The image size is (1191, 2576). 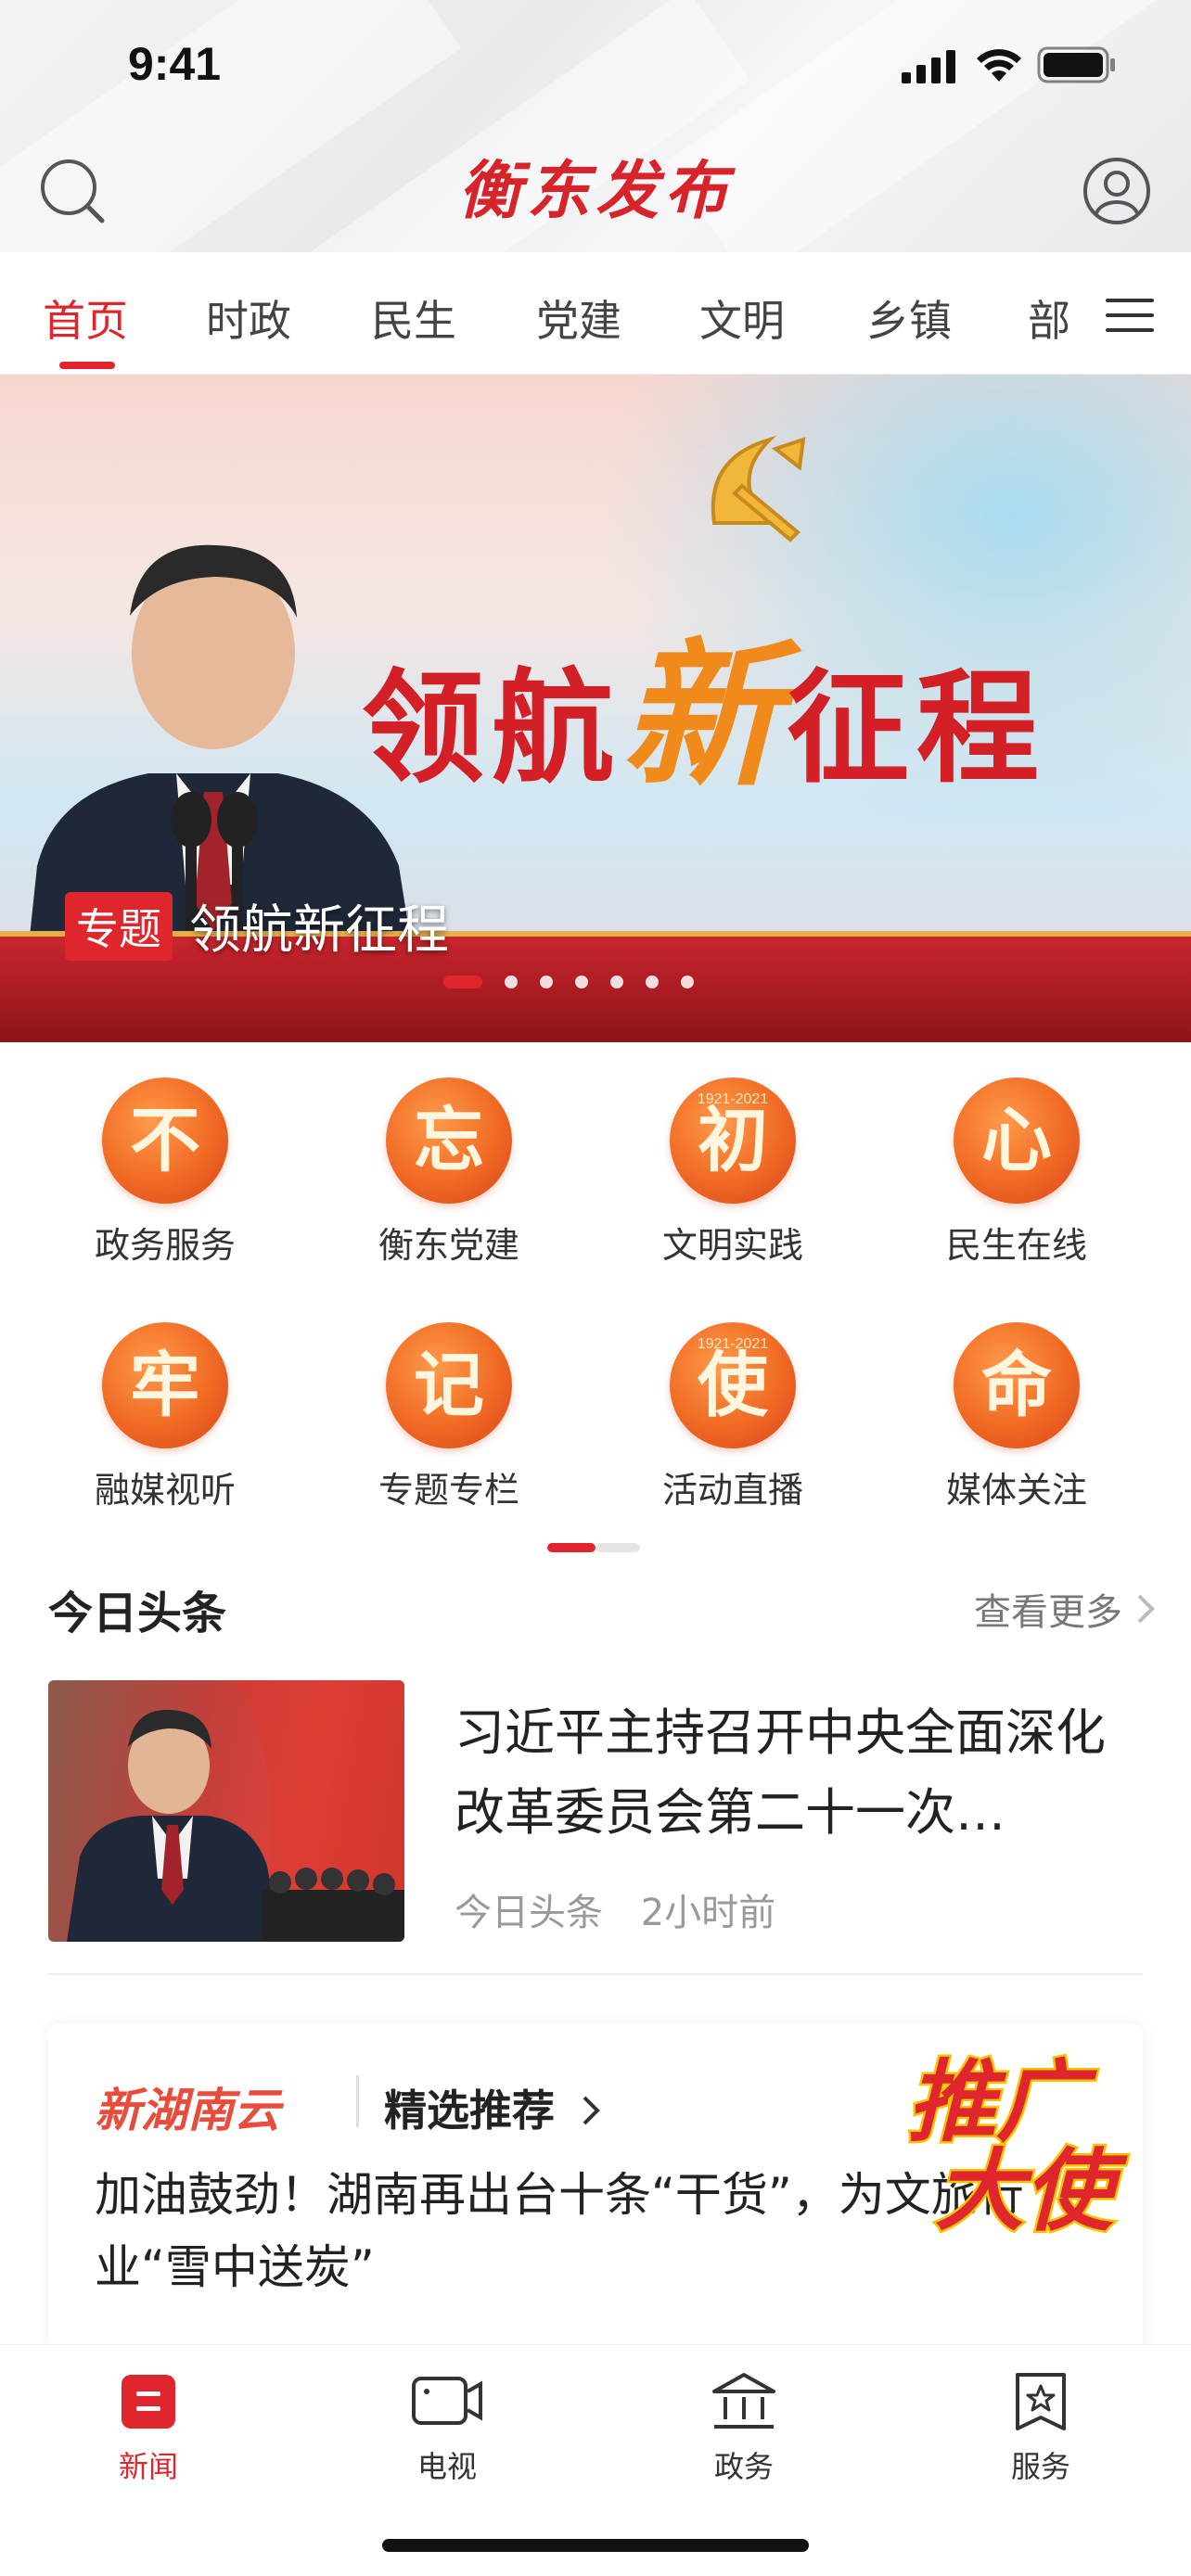 I want to click on recommend-label: 精选推荐, so click(x=469, y=2111).